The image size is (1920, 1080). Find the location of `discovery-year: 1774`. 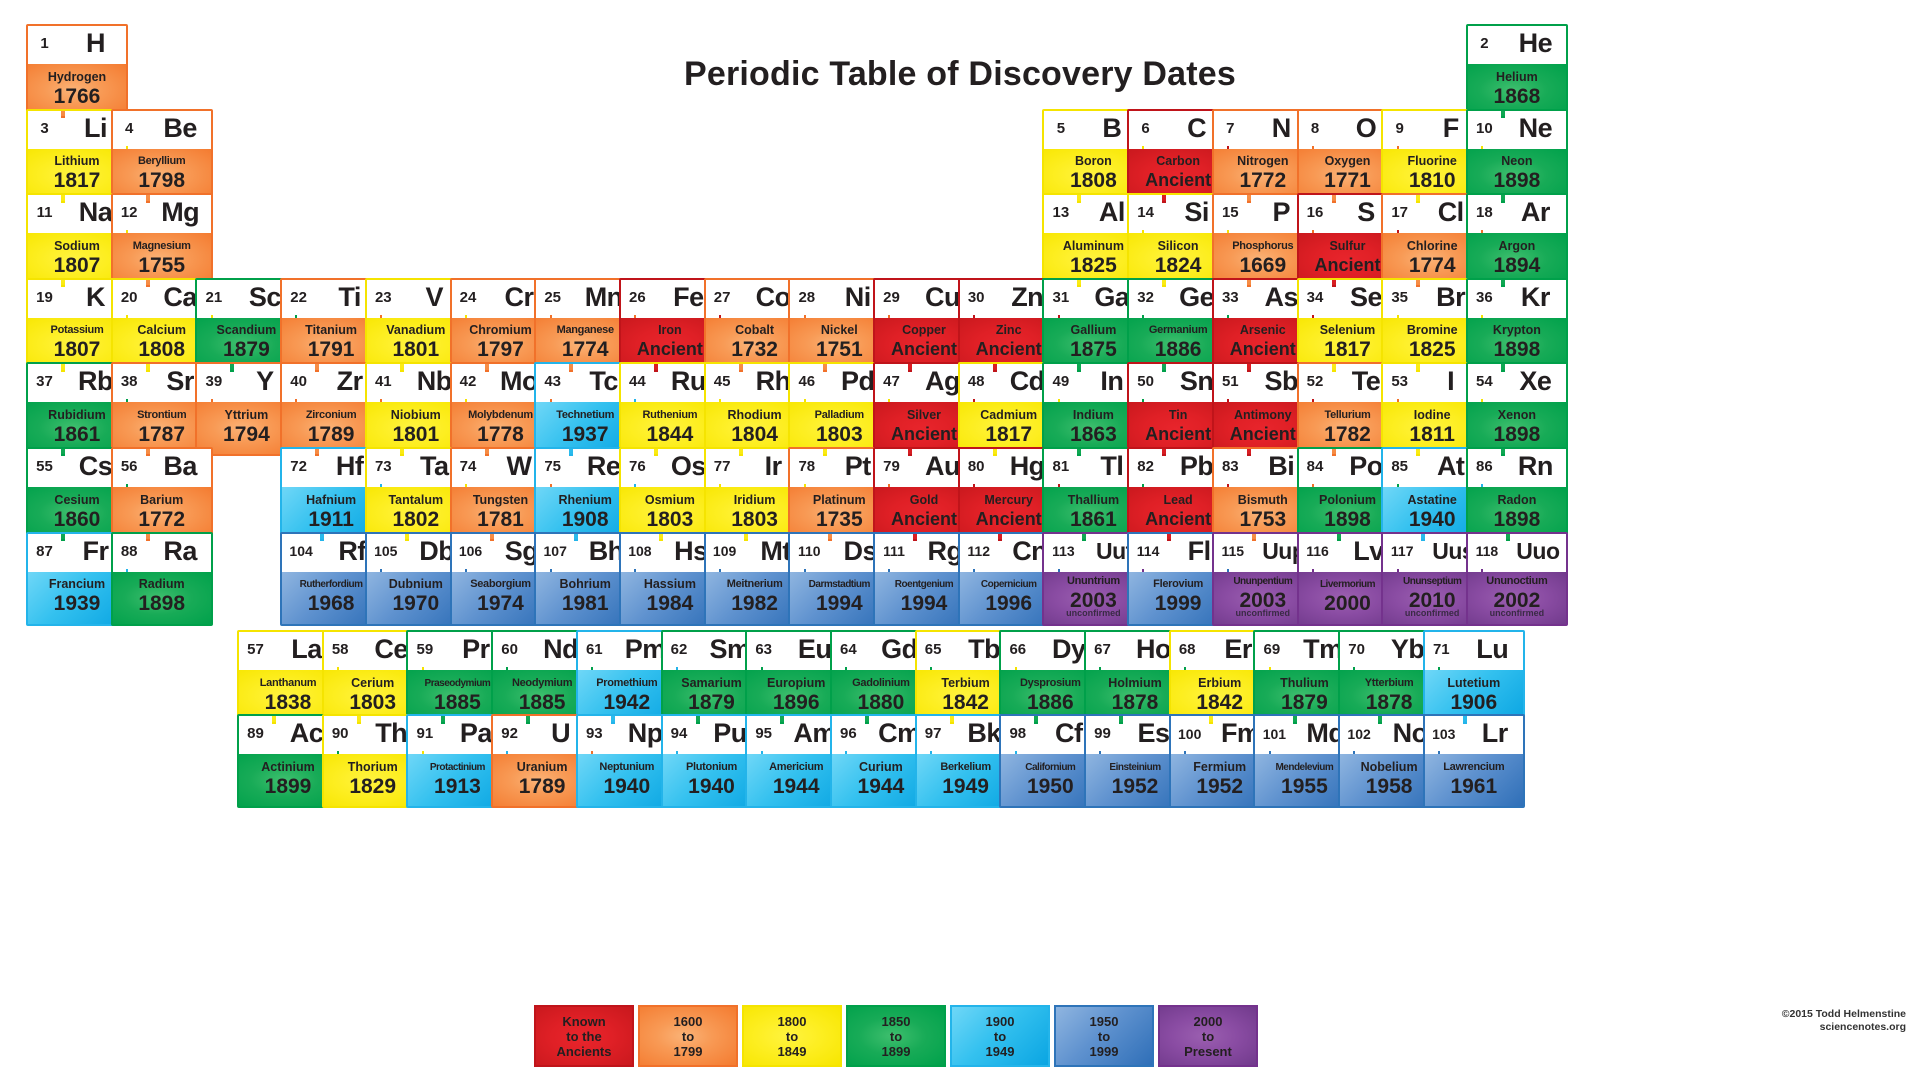

discovery-year: 1774 is located at coordinates (585, 350).